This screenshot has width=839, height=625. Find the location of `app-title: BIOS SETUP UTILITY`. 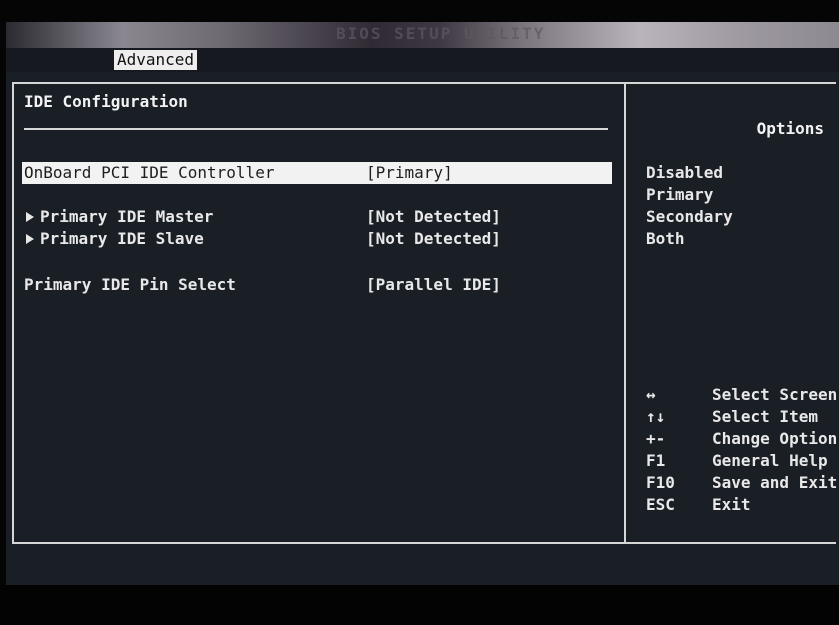

app-title: BIOS SETUP UTILITY is located at coordinates (441, 33).